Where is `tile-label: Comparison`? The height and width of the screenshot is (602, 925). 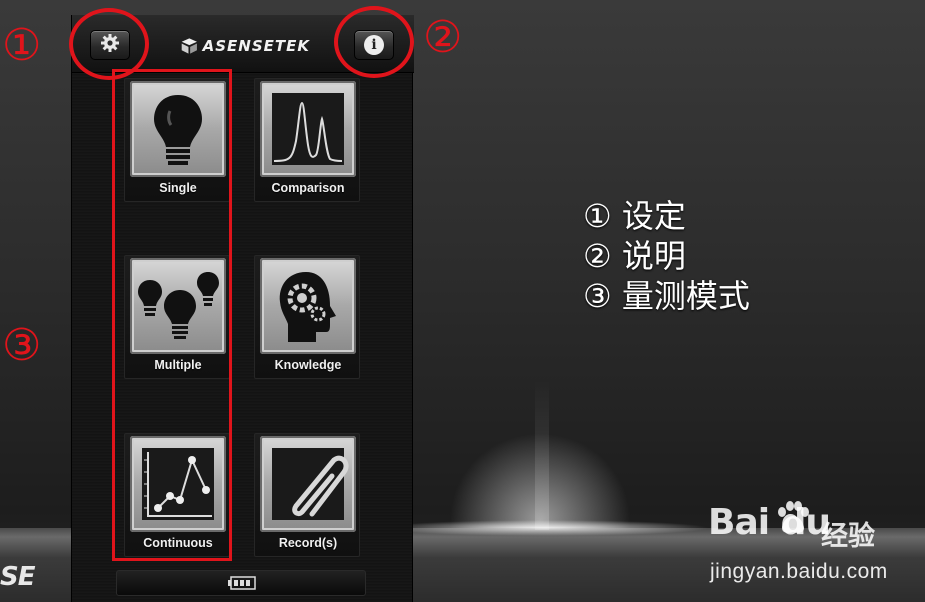
tile-label: Comparison is located at coordinates (308, 188).